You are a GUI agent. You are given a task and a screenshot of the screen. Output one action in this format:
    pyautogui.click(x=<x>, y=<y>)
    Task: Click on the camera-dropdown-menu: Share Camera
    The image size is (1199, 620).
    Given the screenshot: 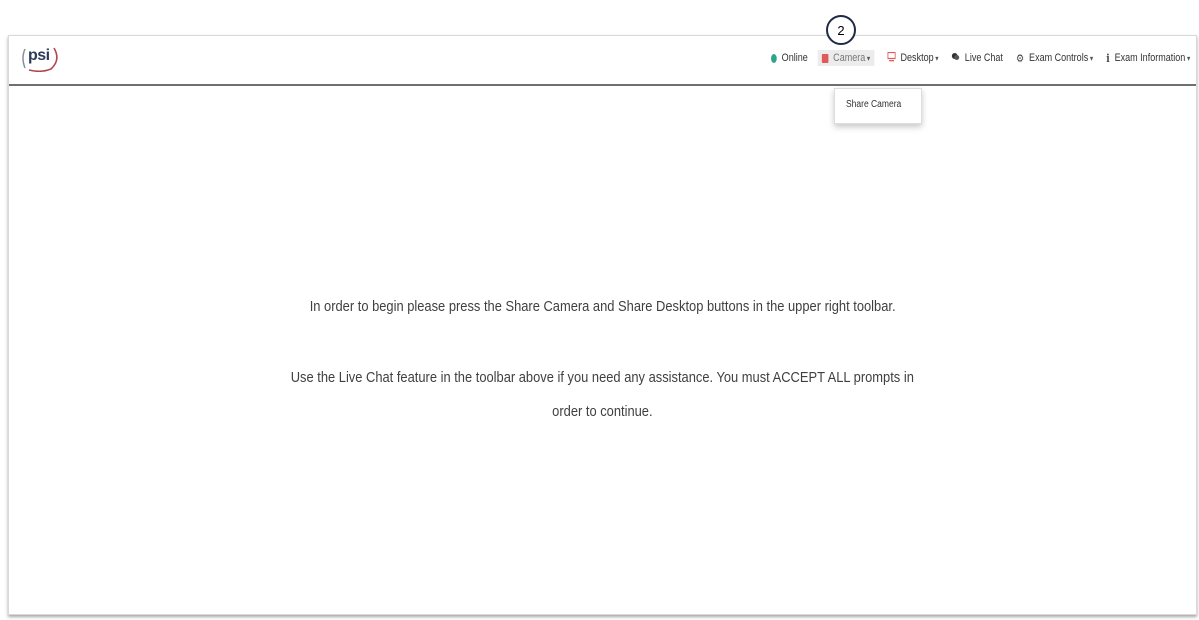 What is the action you would take?
    pyautogui.click(x=878, y=106)
    